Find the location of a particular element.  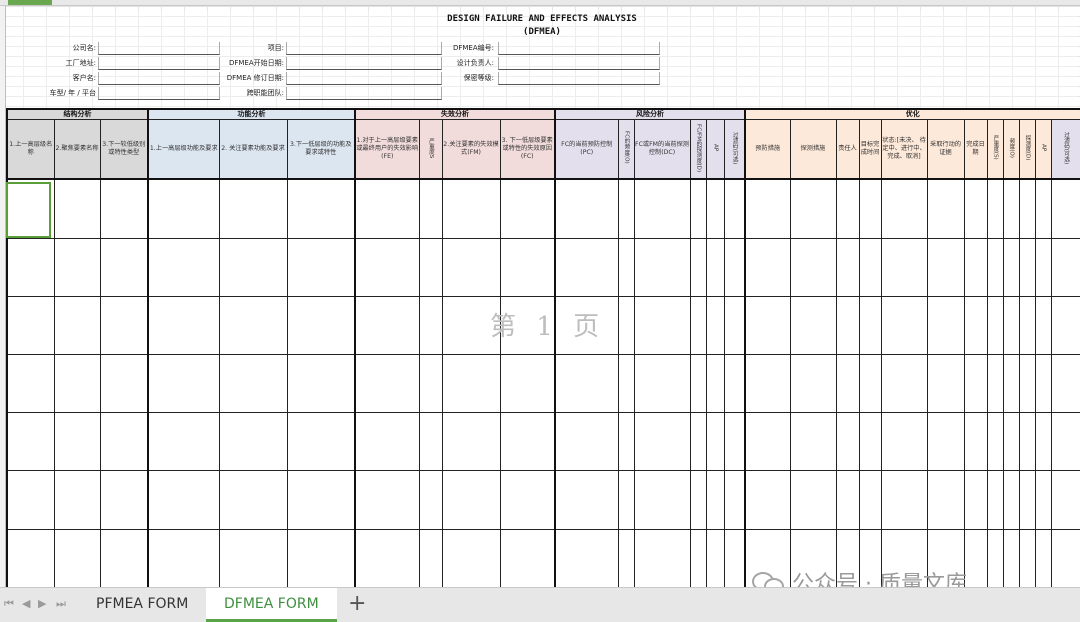

project-field is located at coordinates (364, 48).